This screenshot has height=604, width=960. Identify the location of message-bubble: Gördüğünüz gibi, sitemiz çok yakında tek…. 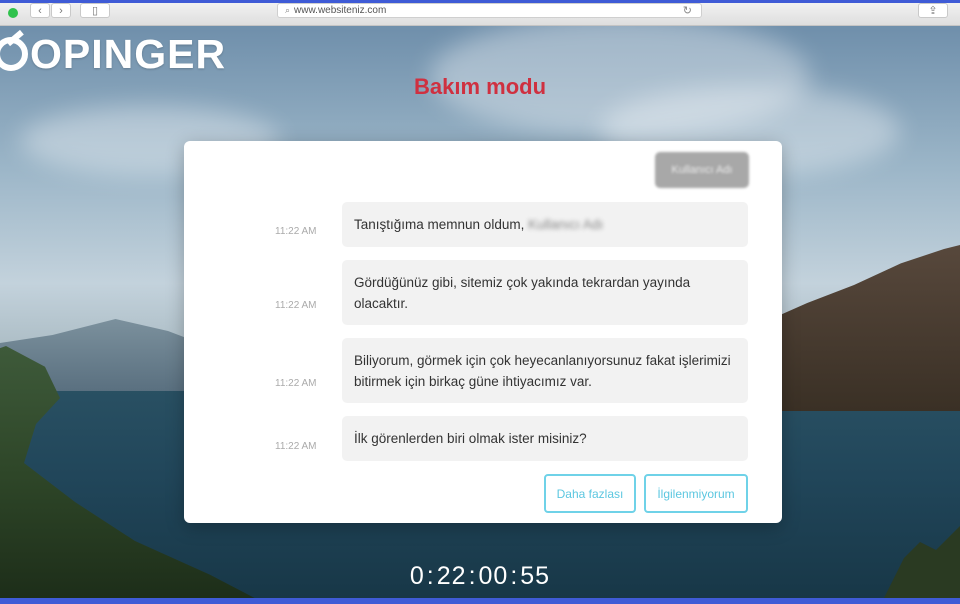
(545, 292).